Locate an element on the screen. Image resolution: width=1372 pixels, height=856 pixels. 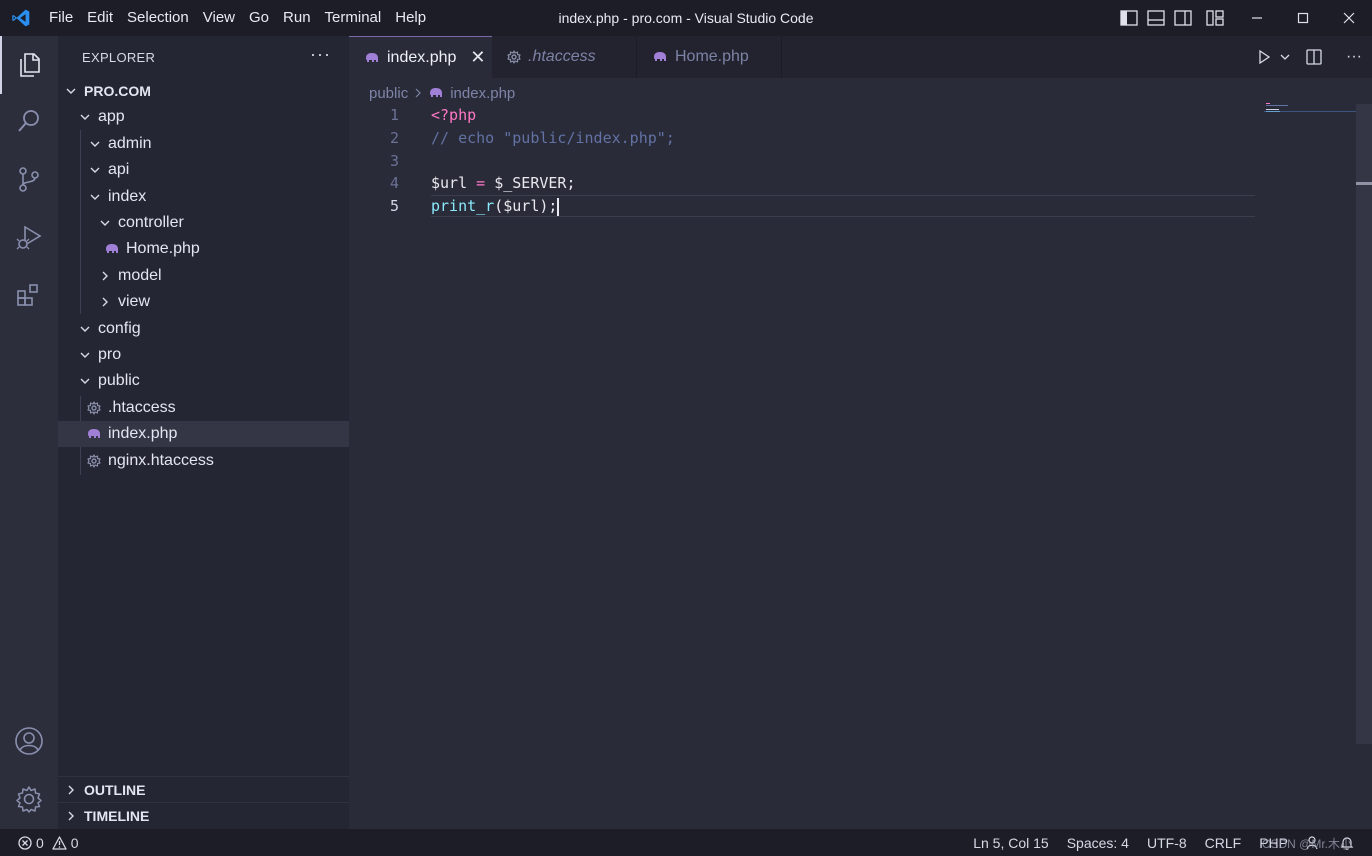
tree-item-label: public is located at coordinates (119, 380).